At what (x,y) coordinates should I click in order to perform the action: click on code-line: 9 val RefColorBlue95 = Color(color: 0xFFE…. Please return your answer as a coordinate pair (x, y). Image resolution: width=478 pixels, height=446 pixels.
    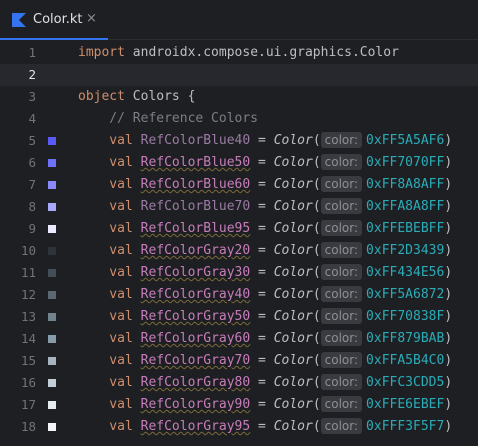
    Looking at the image, I should click on (239, 229).